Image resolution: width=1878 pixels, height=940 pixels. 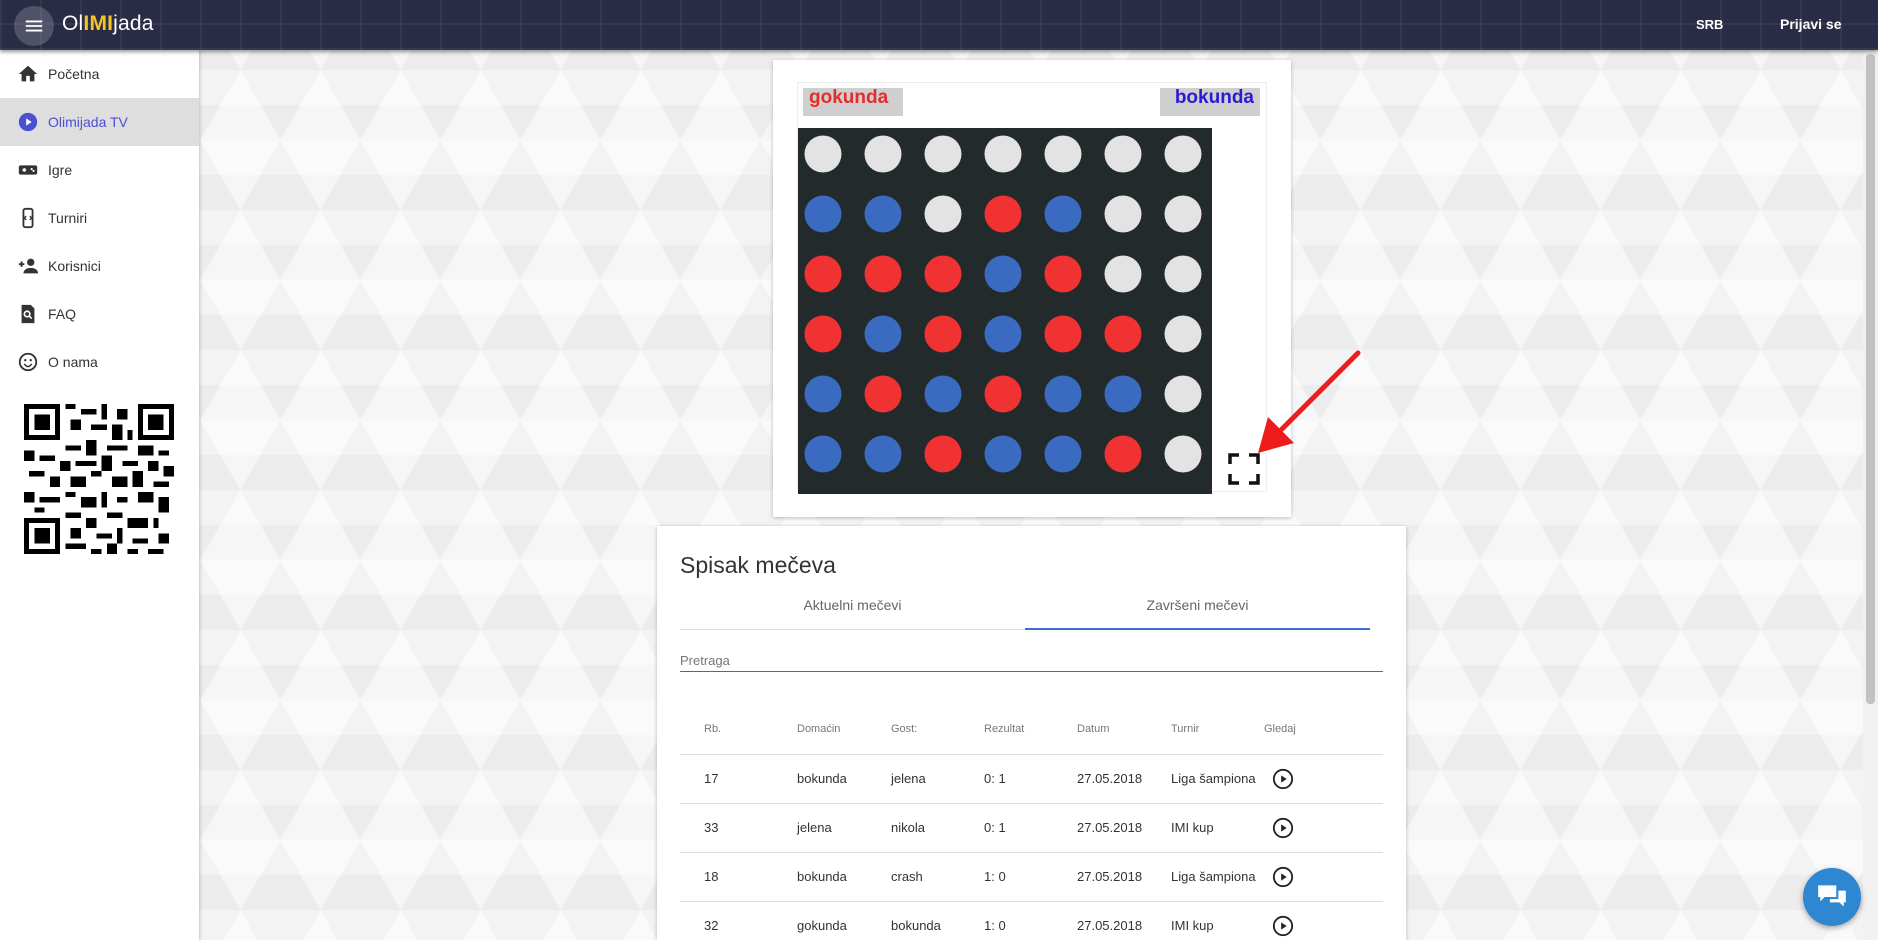 What do you see at coordinates (28, 314) in the screenshot?
I see `search-doc-icon` at bounding box center [28, 314].